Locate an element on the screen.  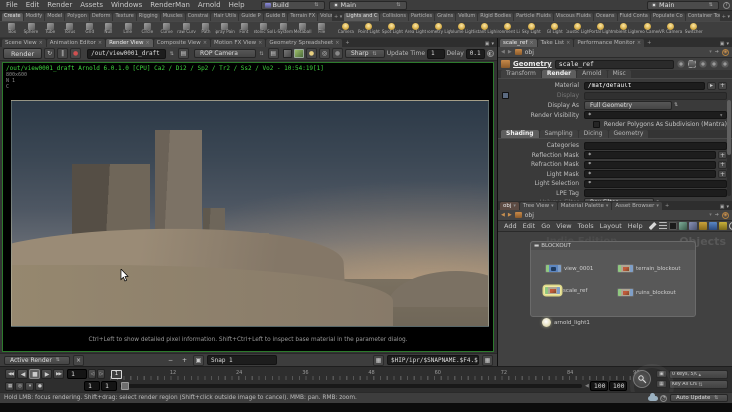
pane-tab: Render View × is located at coordinates (129, 43).